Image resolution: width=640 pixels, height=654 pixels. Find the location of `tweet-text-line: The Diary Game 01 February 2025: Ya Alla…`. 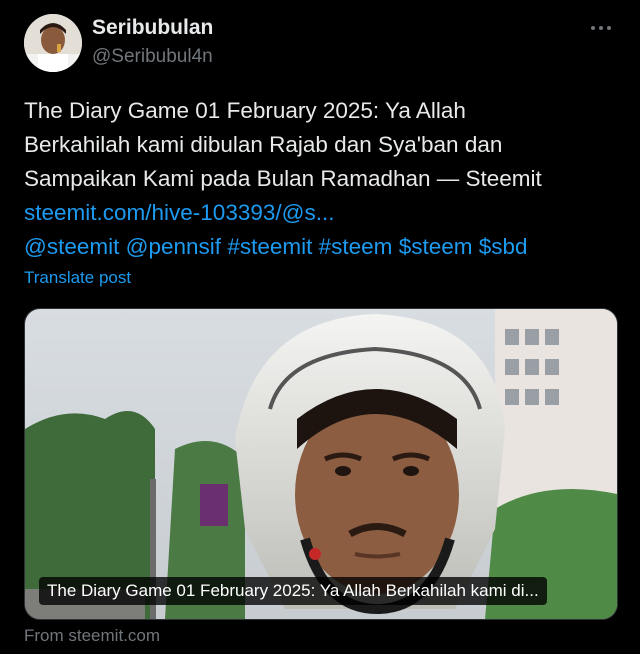

tweet-text-line: The Diary Game 01 February 2025: Ya Alla… is located at coordinates (245, 110).